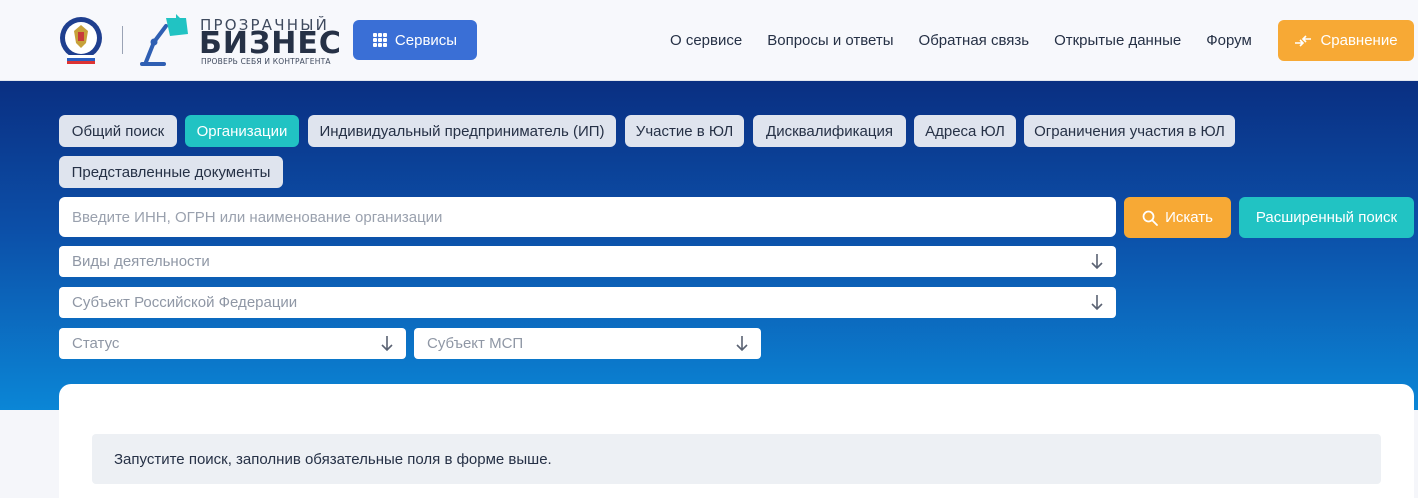 Image resolution: width=1418 pixels, height=498 pixels. I want to click on msp-select: Субъект МСП, so click(587, 343).